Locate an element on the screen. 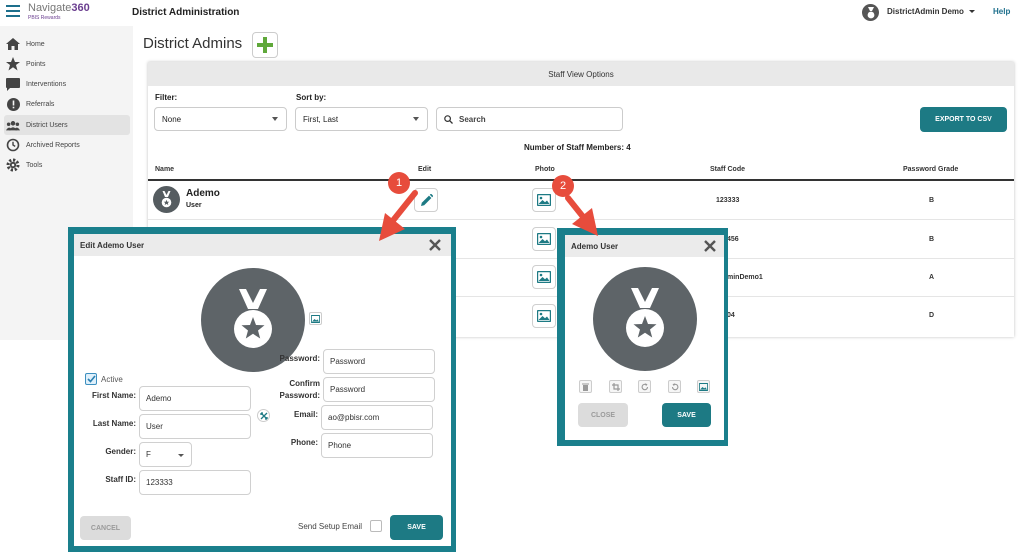  crop-icon is located at coordinates (615, 386).